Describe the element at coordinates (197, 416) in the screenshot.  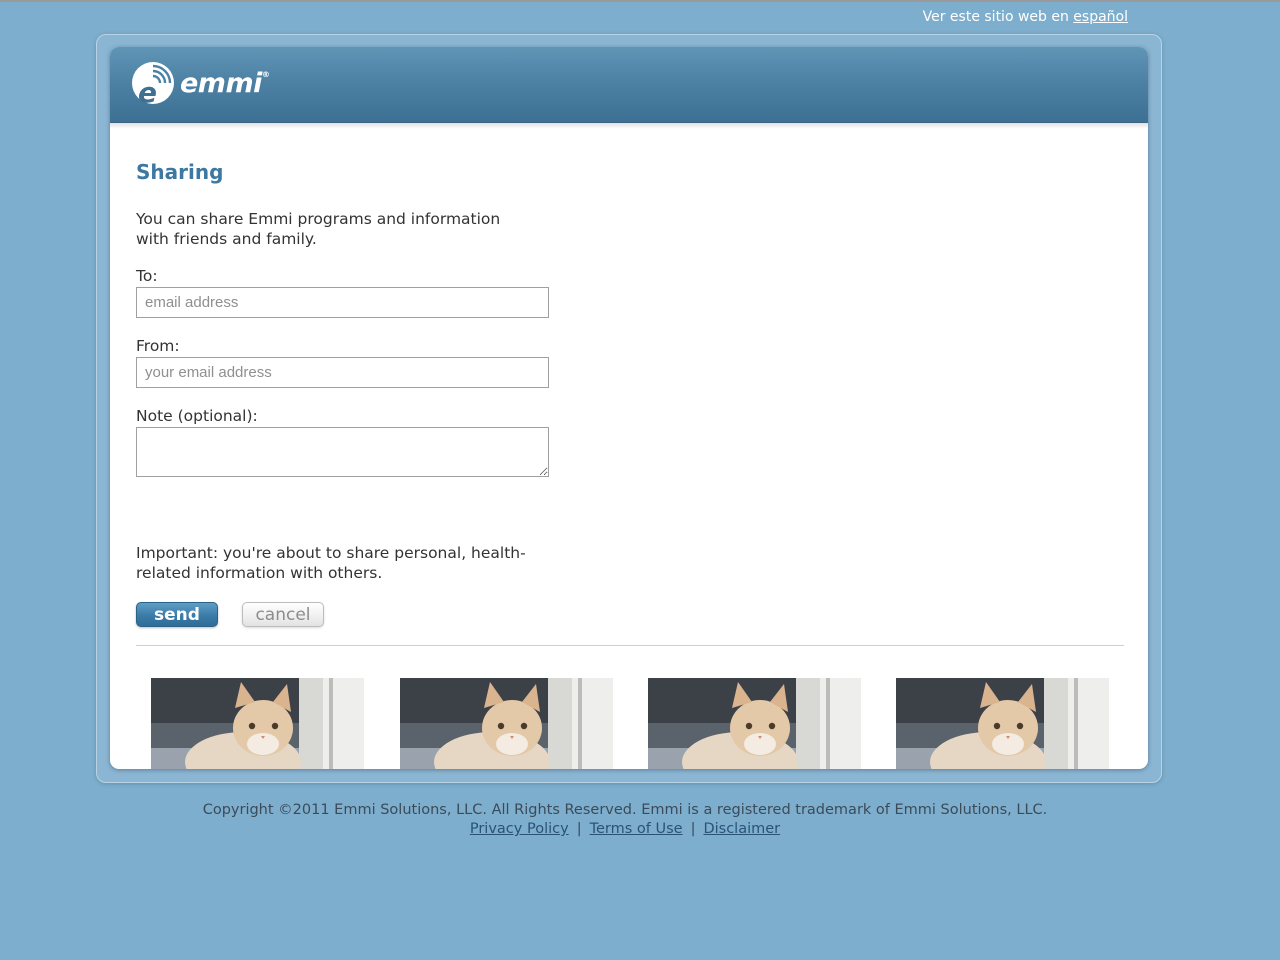
I see `note-label: Note (optional):` at that location.